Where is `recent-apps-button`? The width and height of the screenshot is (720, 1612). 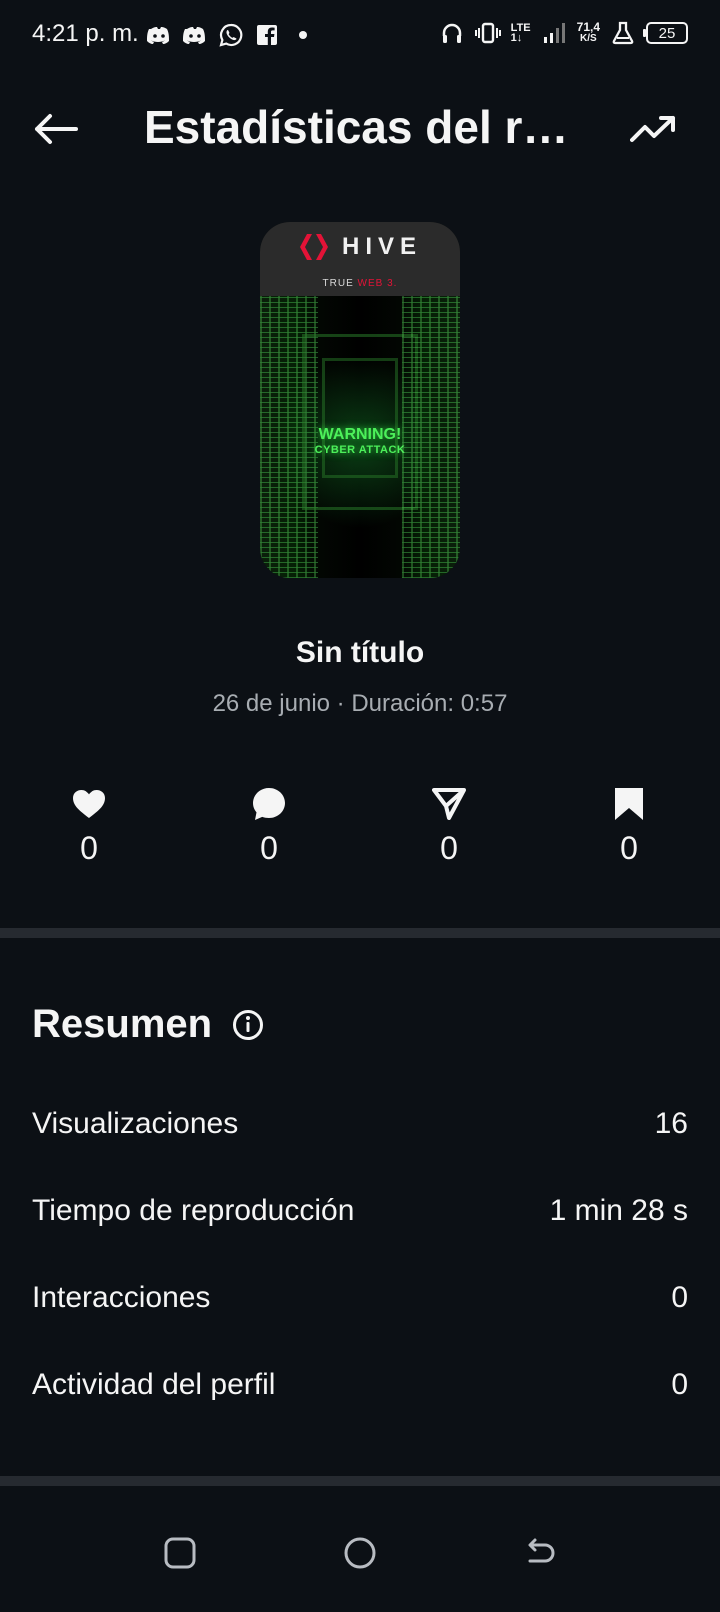 recent-apps-button is located at coordinates (180, 1553).